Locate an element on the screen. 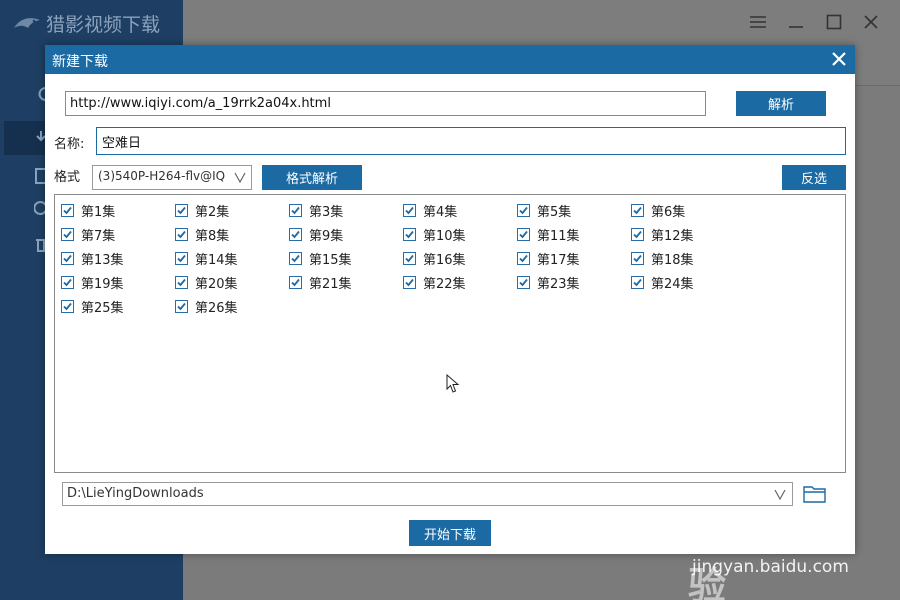 This screenshot has width=900, height=600. episode-label: 第10集 is located at coordinates (444, 236).